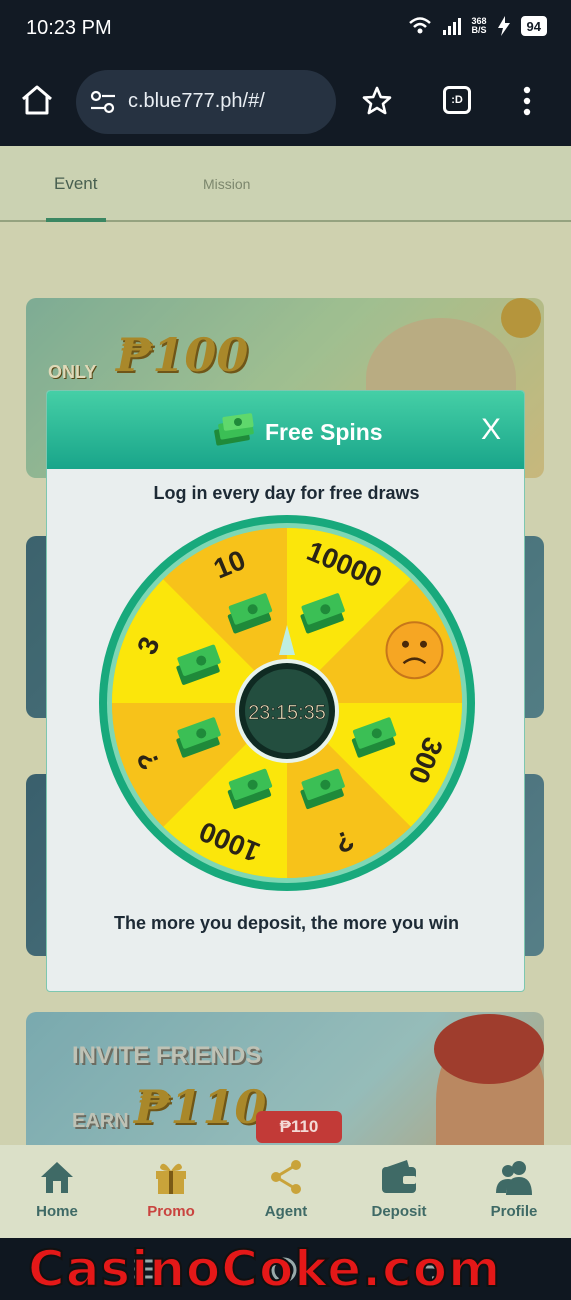 This screenshot has height=1300, width=571. Describe the element at coordinates (286, 493) in the screenshot. I see `dialog-subtitle: Log in every day for free draws` at that location.